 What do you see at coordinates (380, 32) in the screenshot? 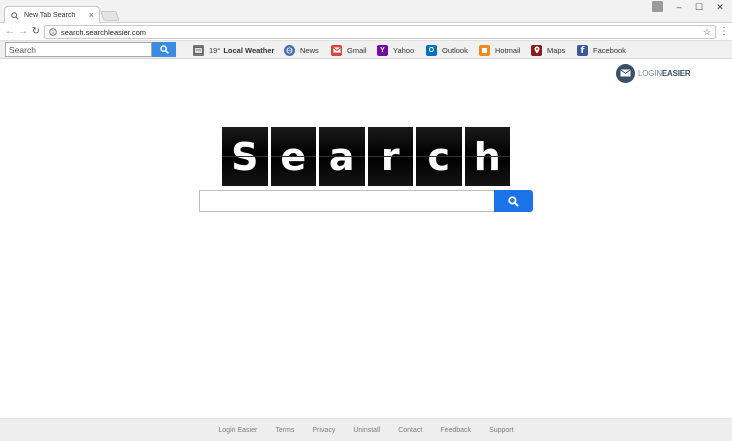
I see `address-bar: search.searchleasier.com ☆` at bounding box center [380, 32].